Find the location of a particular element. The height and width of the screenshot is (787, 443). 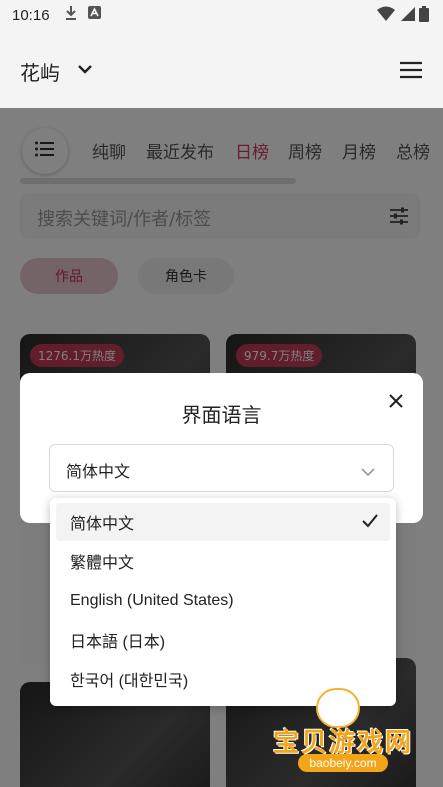

option-label: 简体中文 is located at coordinates (102, 524).